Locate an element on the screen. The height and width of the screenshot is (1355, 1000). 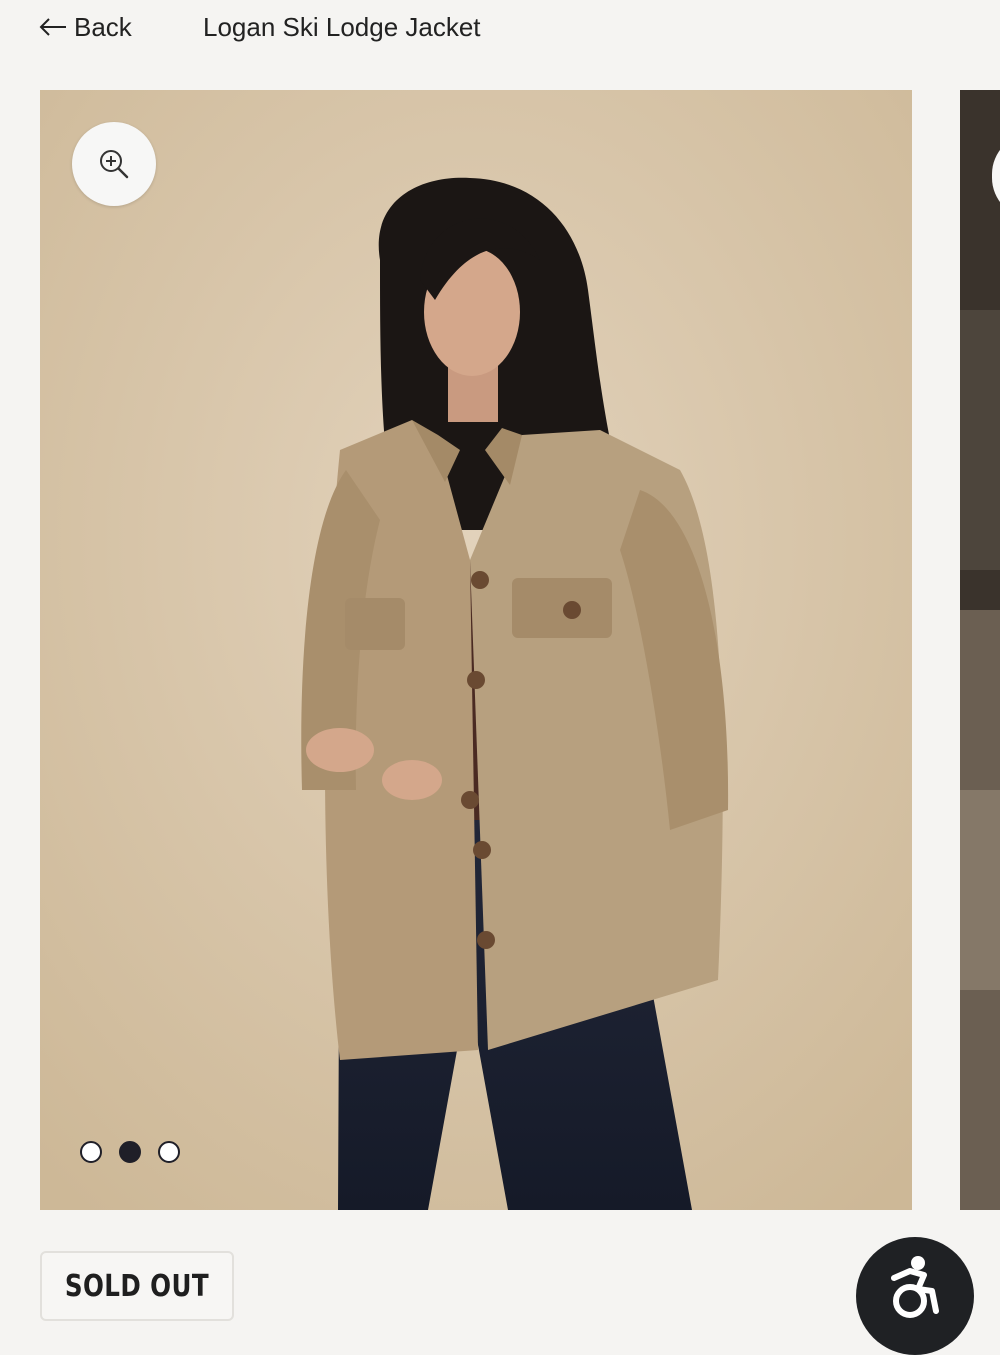
sold-out-button: SOLD OUT is located at coordinates (137, 1286).